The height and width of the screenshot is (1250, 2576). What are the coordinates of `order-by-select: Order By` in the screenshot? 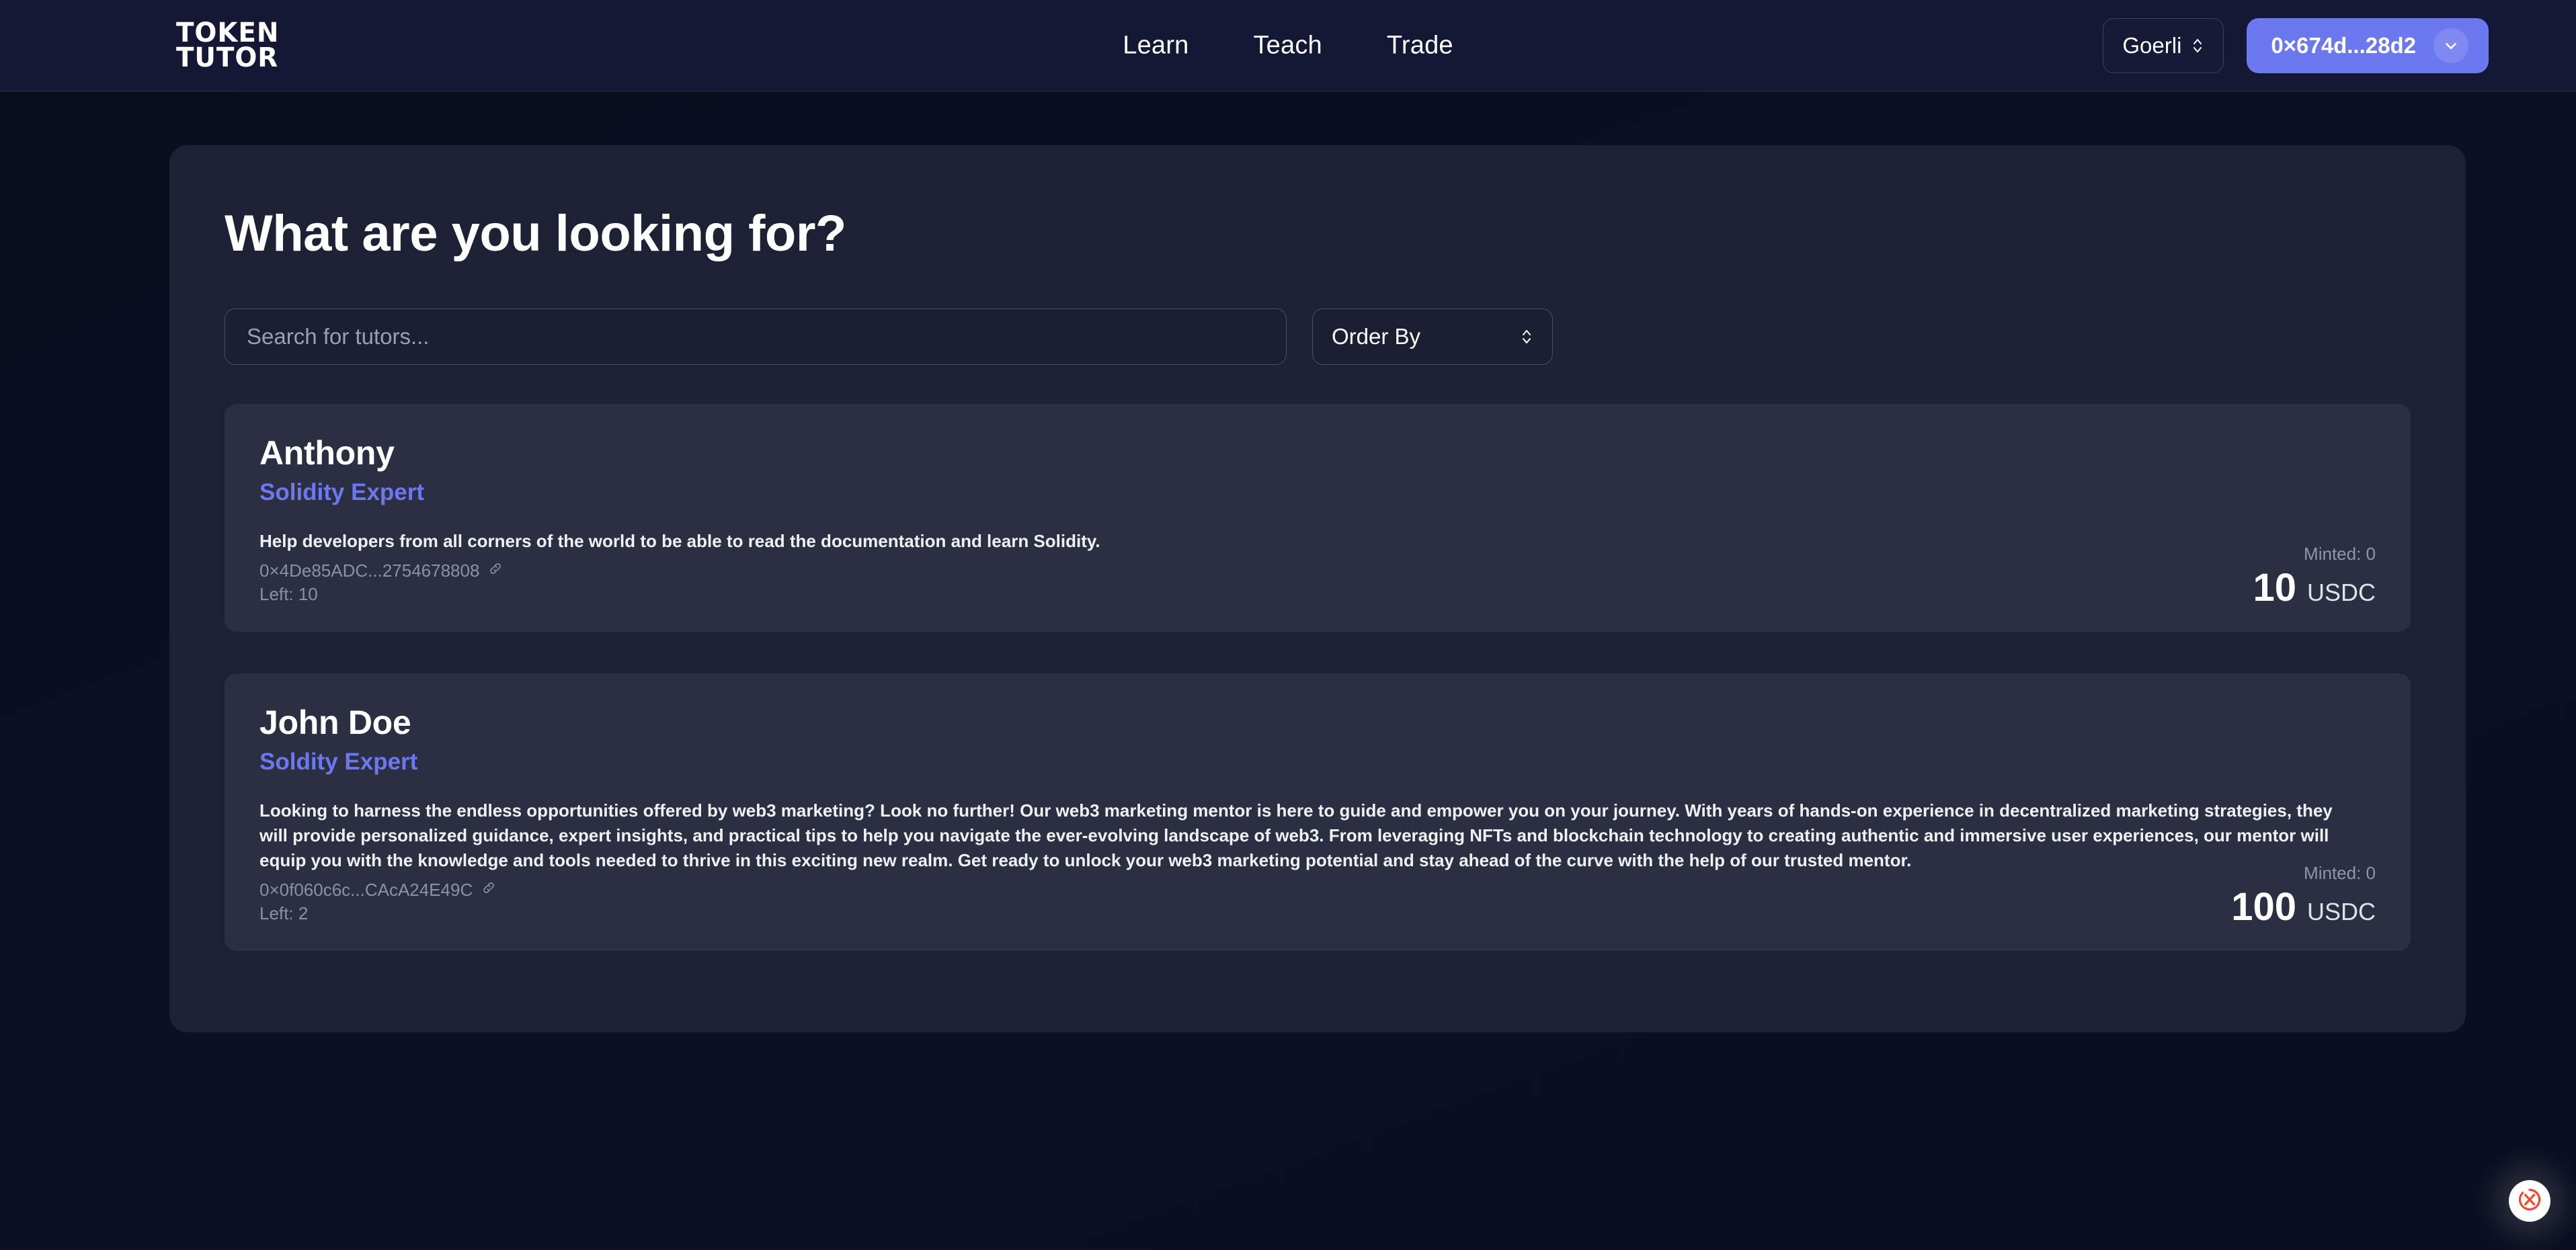 It's located at (1432, 336).